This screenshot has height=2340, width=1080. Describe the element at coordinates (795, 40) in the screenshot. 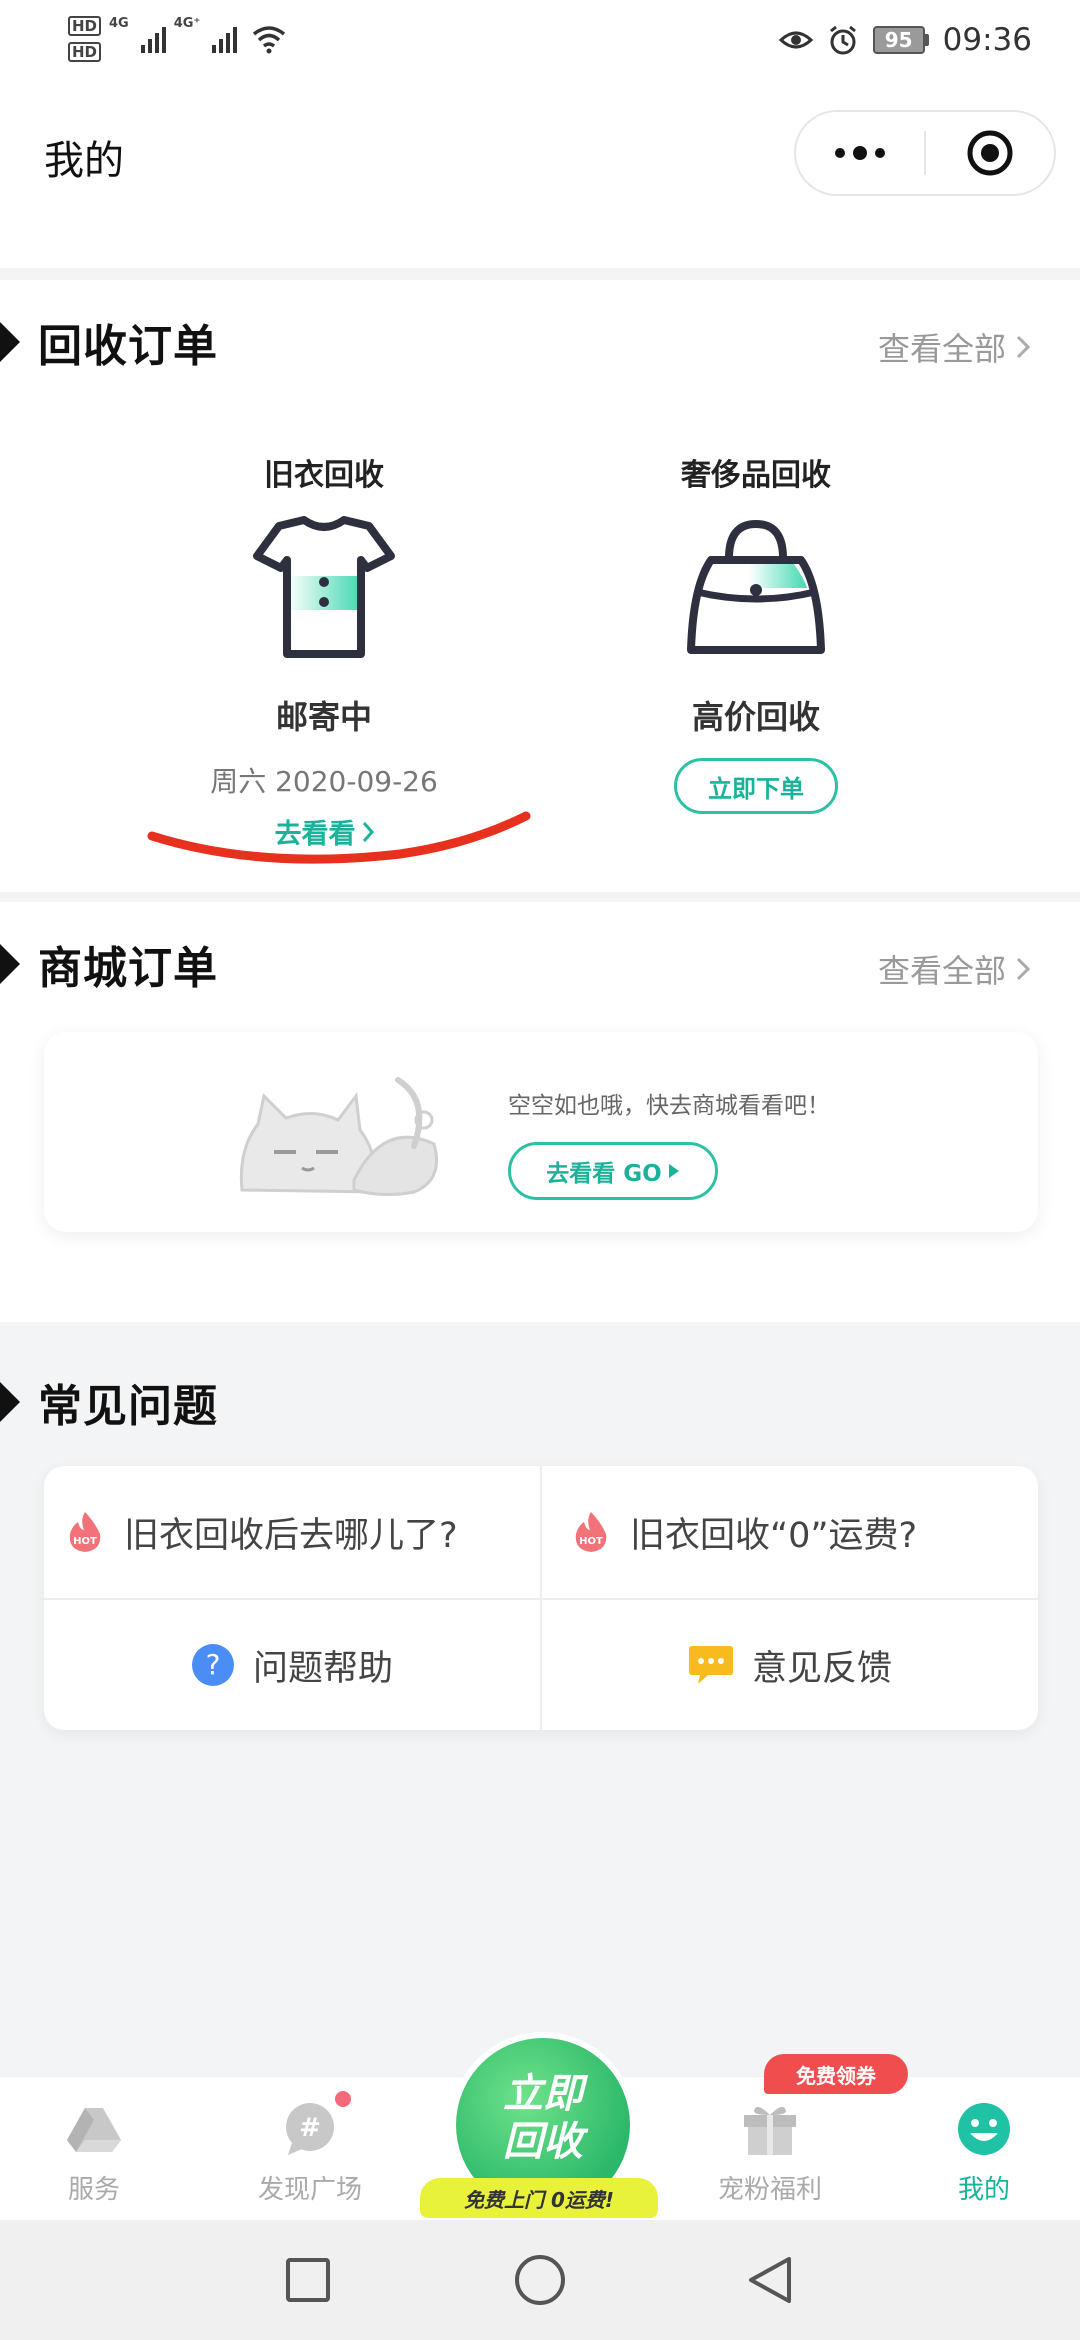

I see `eye-icon` at that location.